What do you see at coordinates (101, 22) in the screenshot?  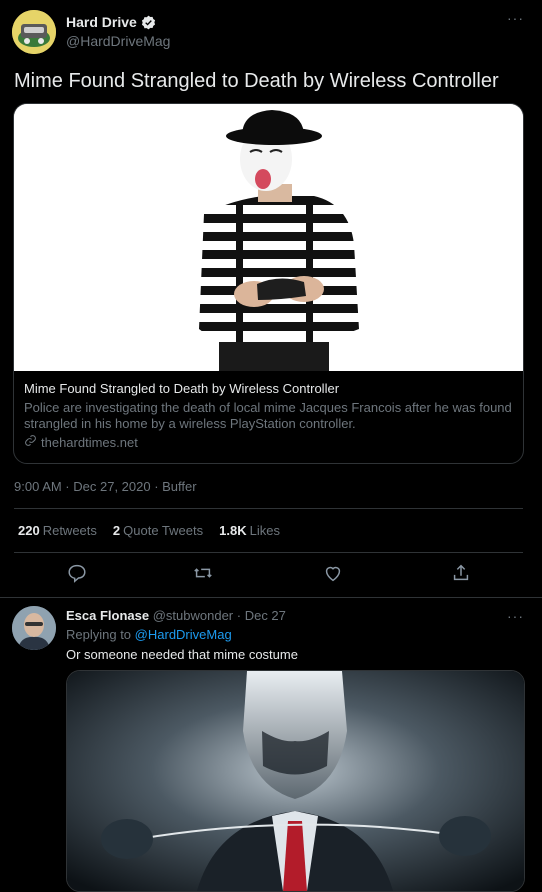 I see `author-name: Hard Drive` at bounding box center [101, 22].